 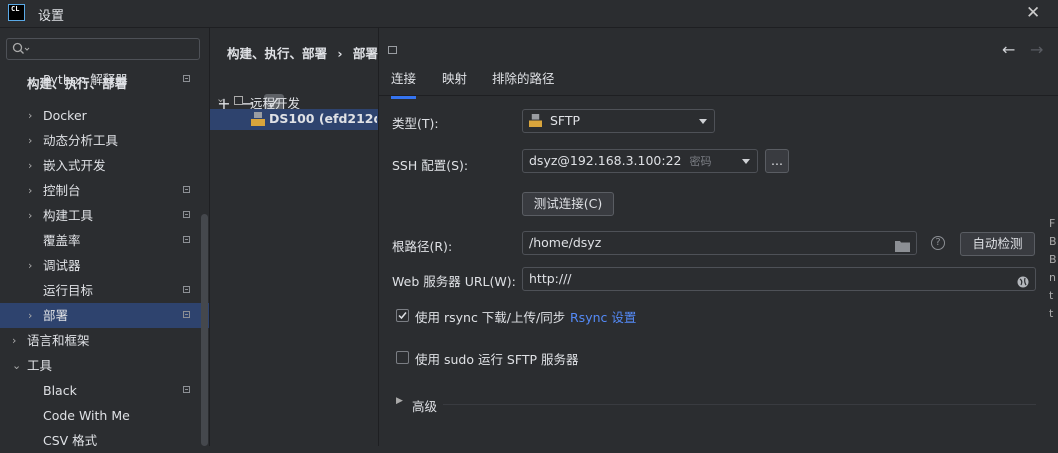 What do you see at coordinates (402, 357) in the screenshot?
I see `sudo-checkbox` at bounding box center [402, 357].